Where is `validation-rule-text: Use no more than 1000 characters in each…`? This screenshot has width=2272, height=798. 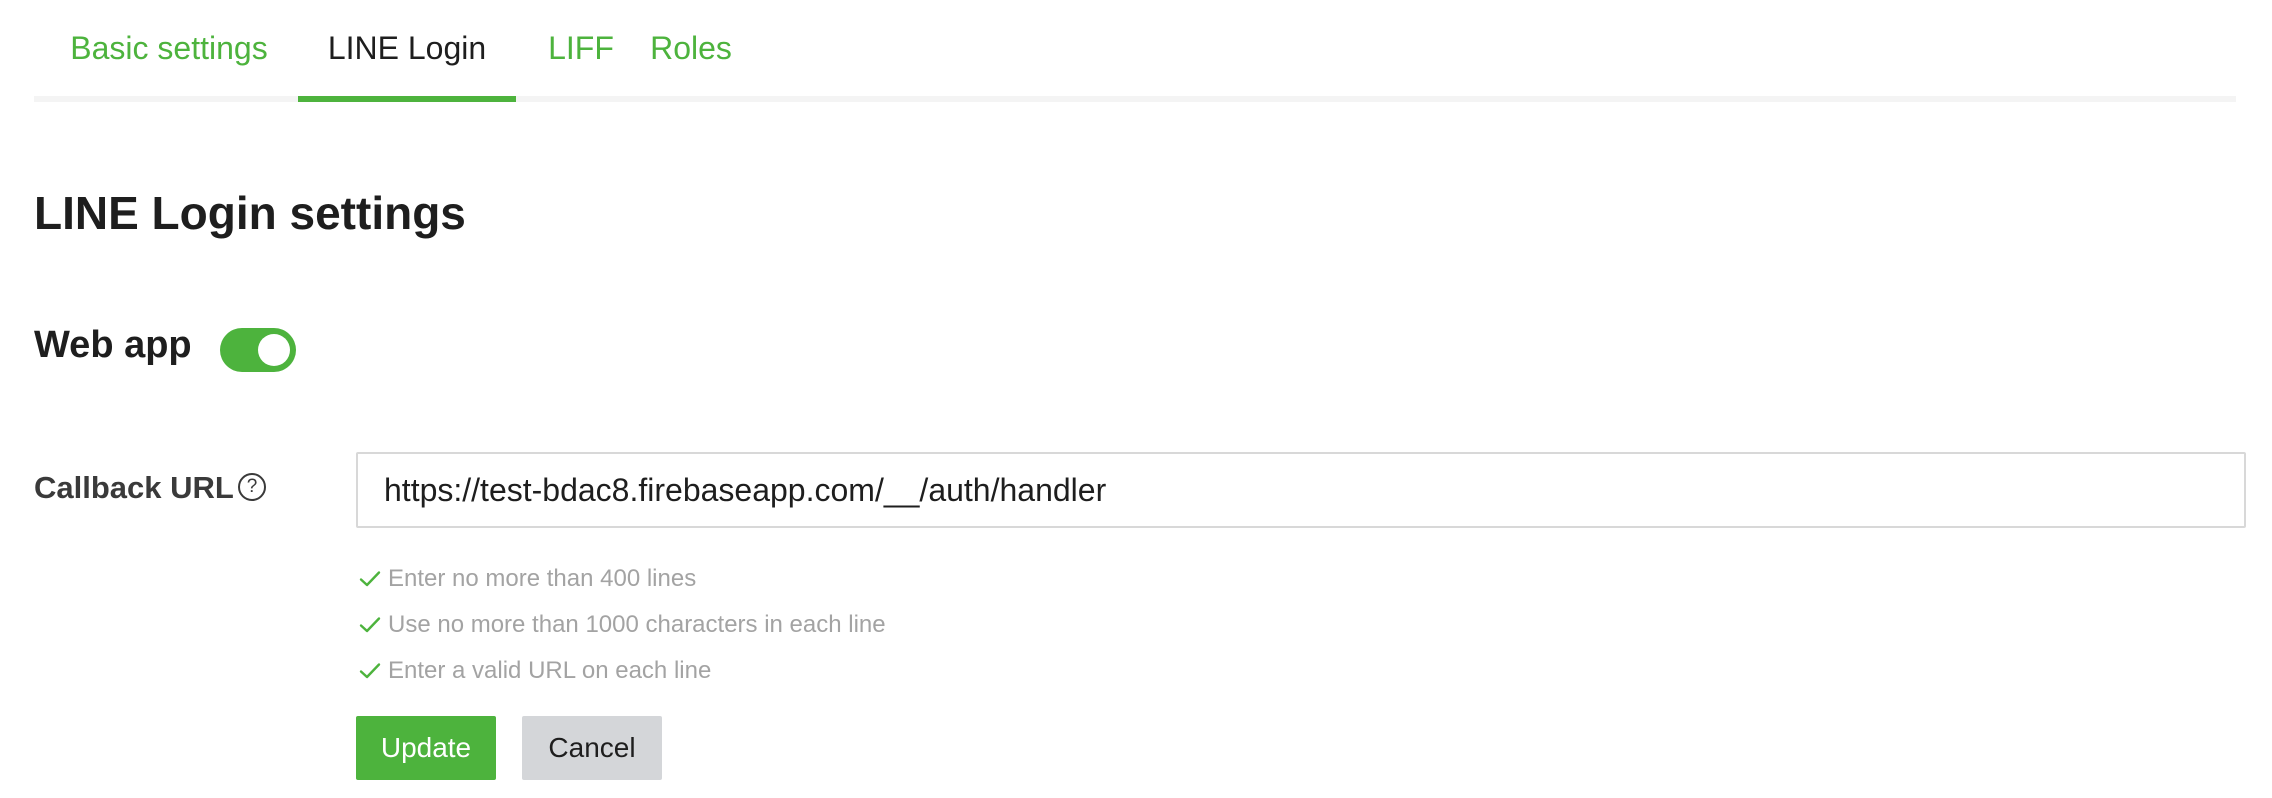
validation-rule-text: Use no more than 1000 characters in each… is located at coordinates (637, 624).